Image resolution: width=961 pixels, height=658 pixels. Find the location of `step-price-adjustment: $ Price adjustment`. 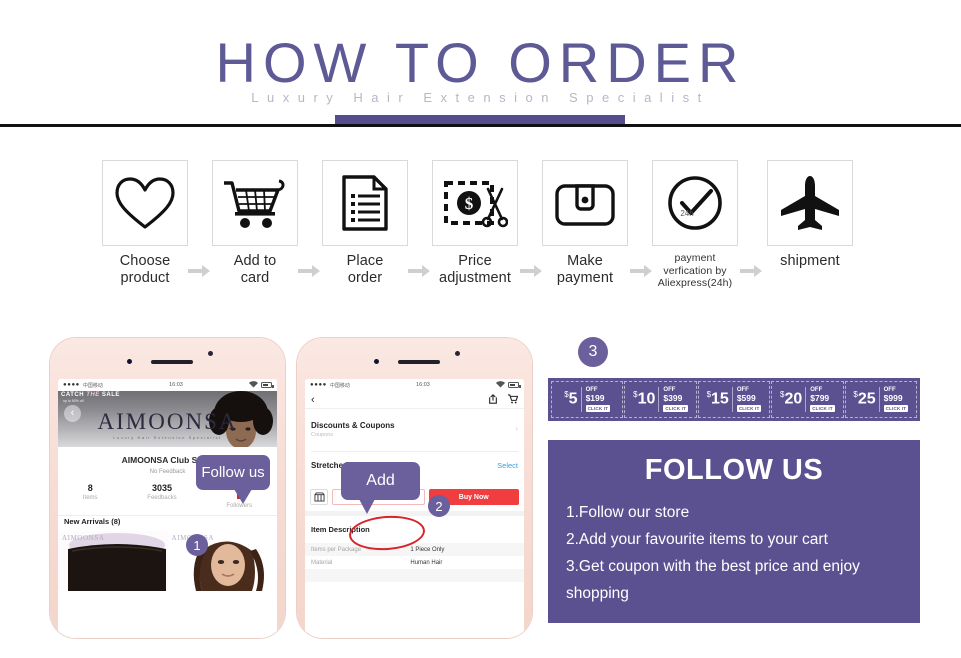

step-price-adjustment: $ Price adjustment is located at coordinates (475, 223).